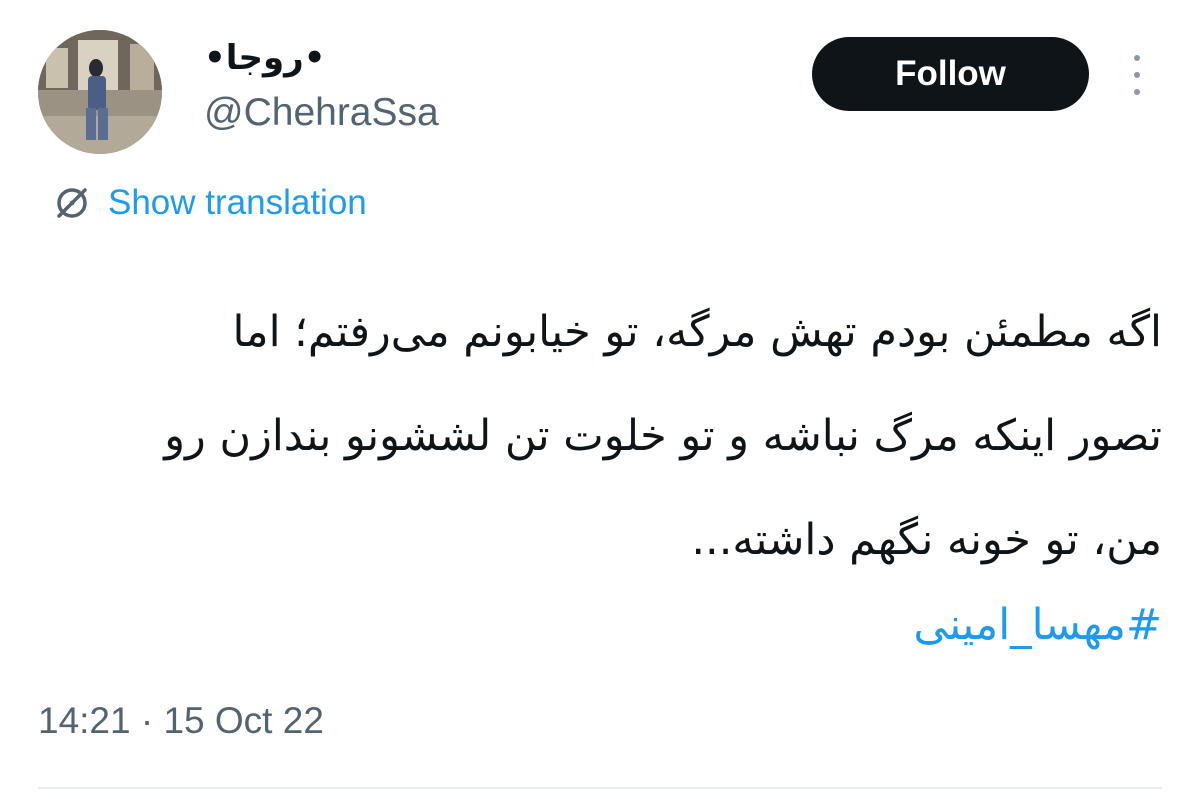 This screenshot has width=1200, height=799. Describe the element at coordinates (264, 58) in the screenshot. I see `author-display-name: •روجا•` at that location.